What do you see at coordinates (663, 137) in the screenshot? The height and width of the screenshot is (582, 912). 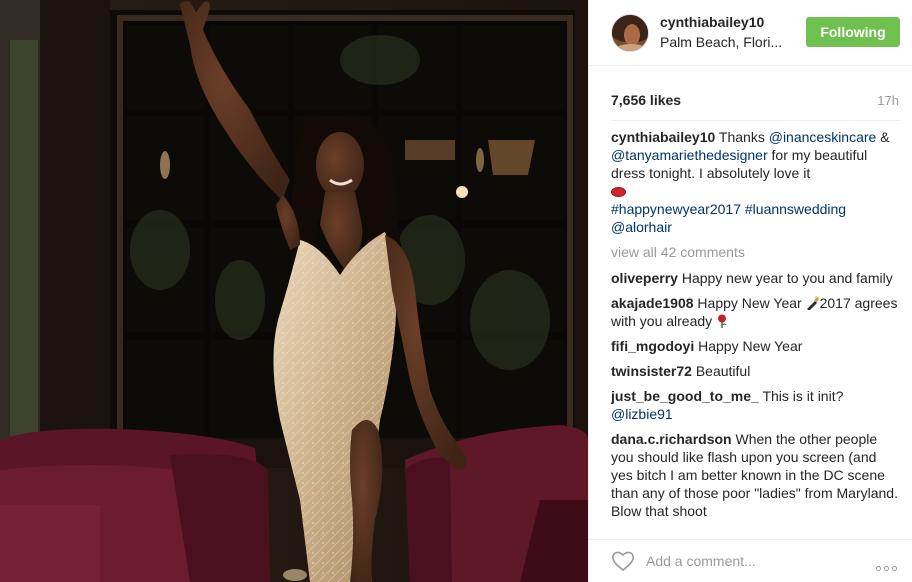 I see `caption-username: cynthiabailey10` at bounding box center [663, 137].